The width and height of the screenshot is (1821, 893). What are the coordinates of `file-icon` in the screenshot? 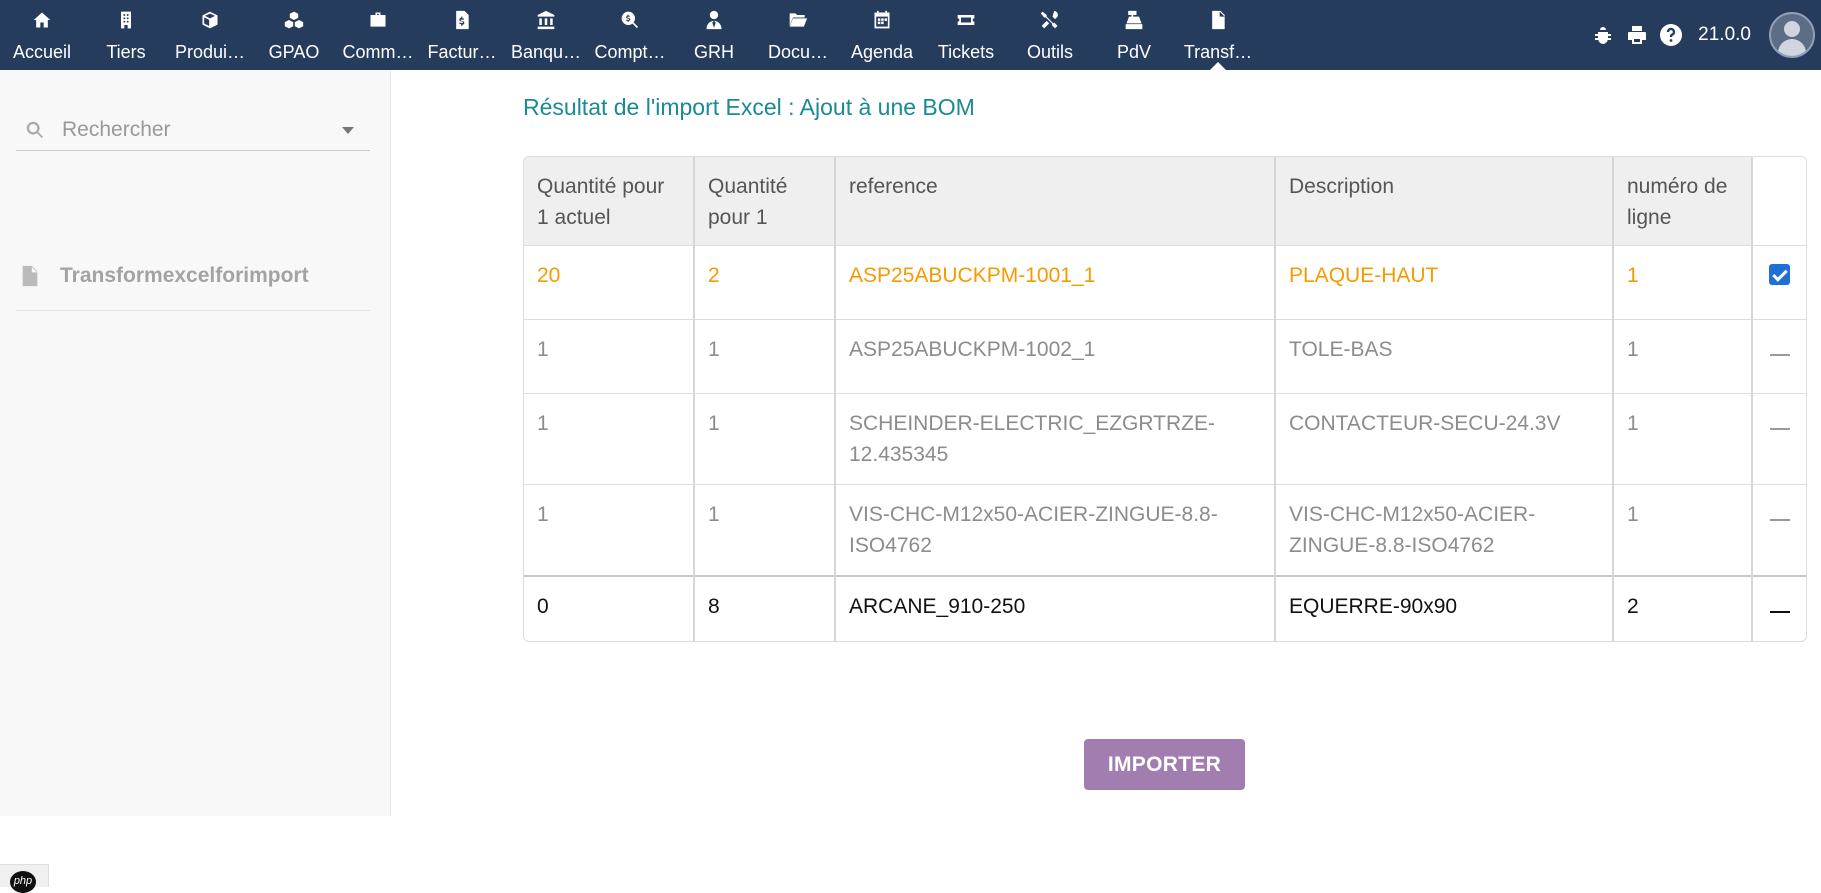 It's located at (1218, 20).